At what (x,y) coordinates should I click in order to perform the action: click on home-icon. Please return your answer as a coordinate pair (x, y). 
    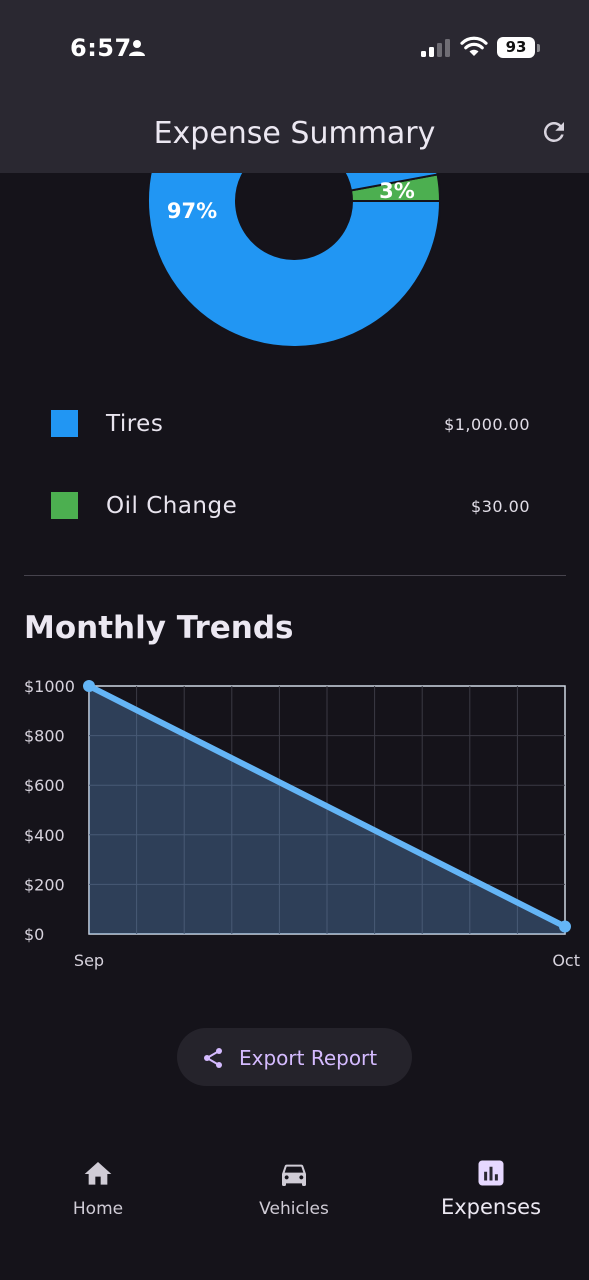
    Looking at the image, I should click on (98, 1173).